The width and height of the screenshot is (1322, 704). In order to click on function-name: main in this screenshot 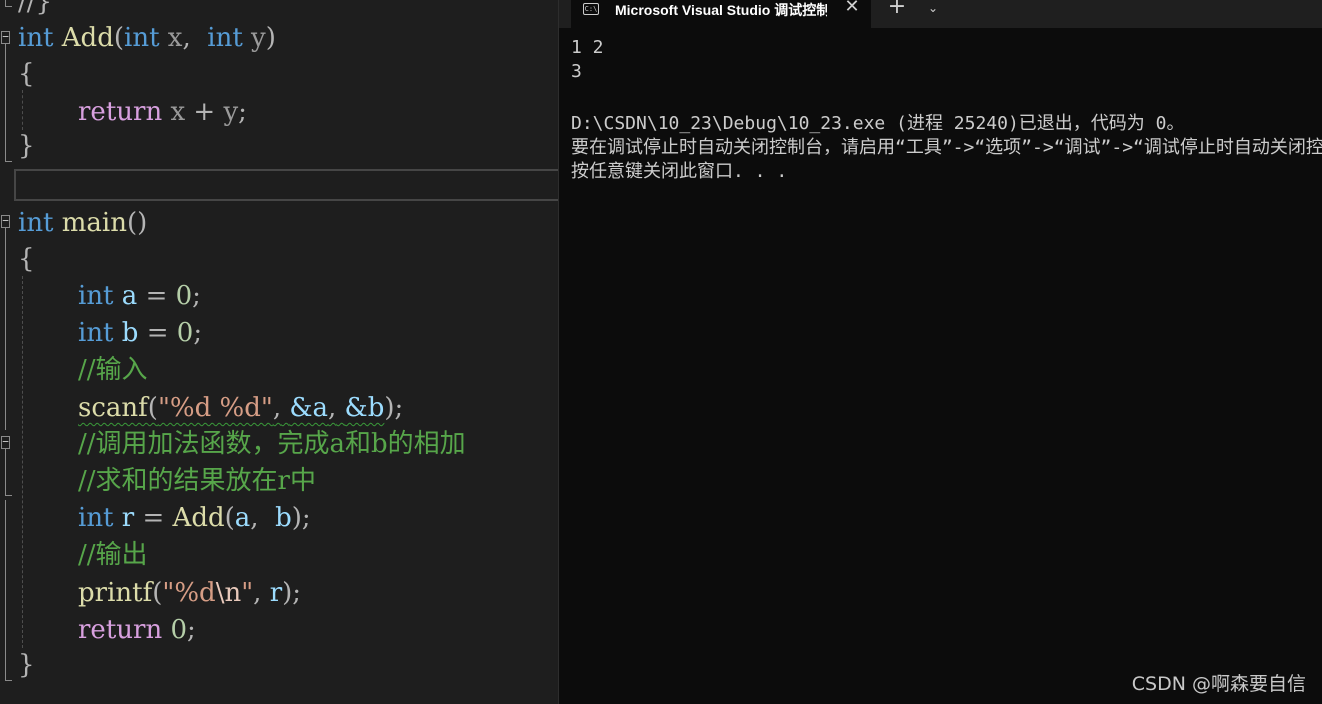, I will do `click(94, 223)`.